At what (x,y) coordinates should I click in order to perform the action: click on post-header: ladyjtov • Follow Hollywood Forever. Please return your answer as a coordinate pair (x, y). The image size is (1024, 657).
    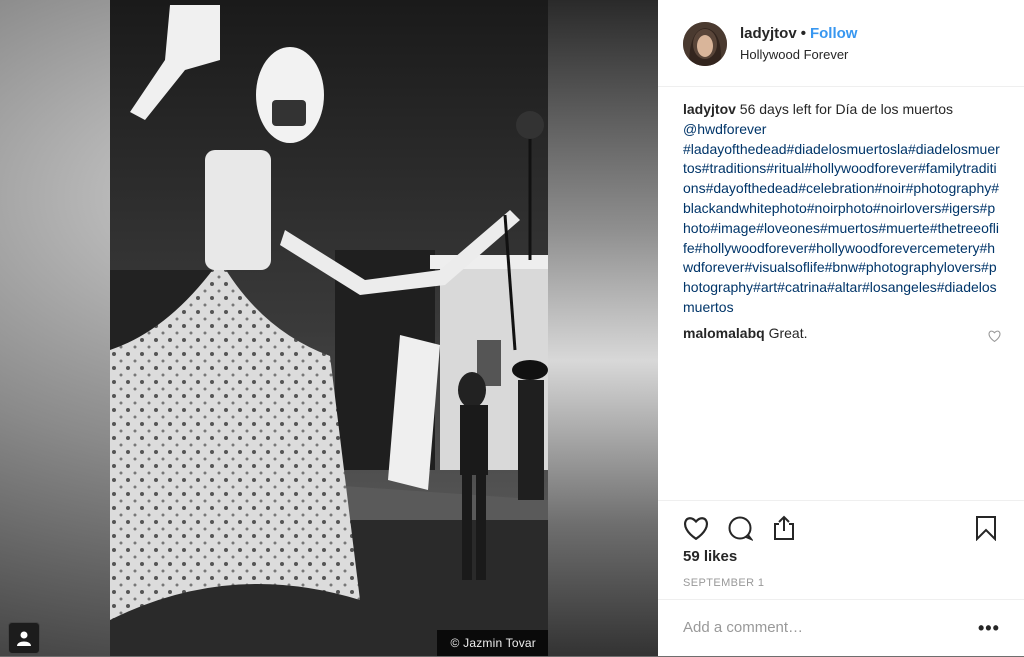
    Looking at the image, I should click on (841, 43).